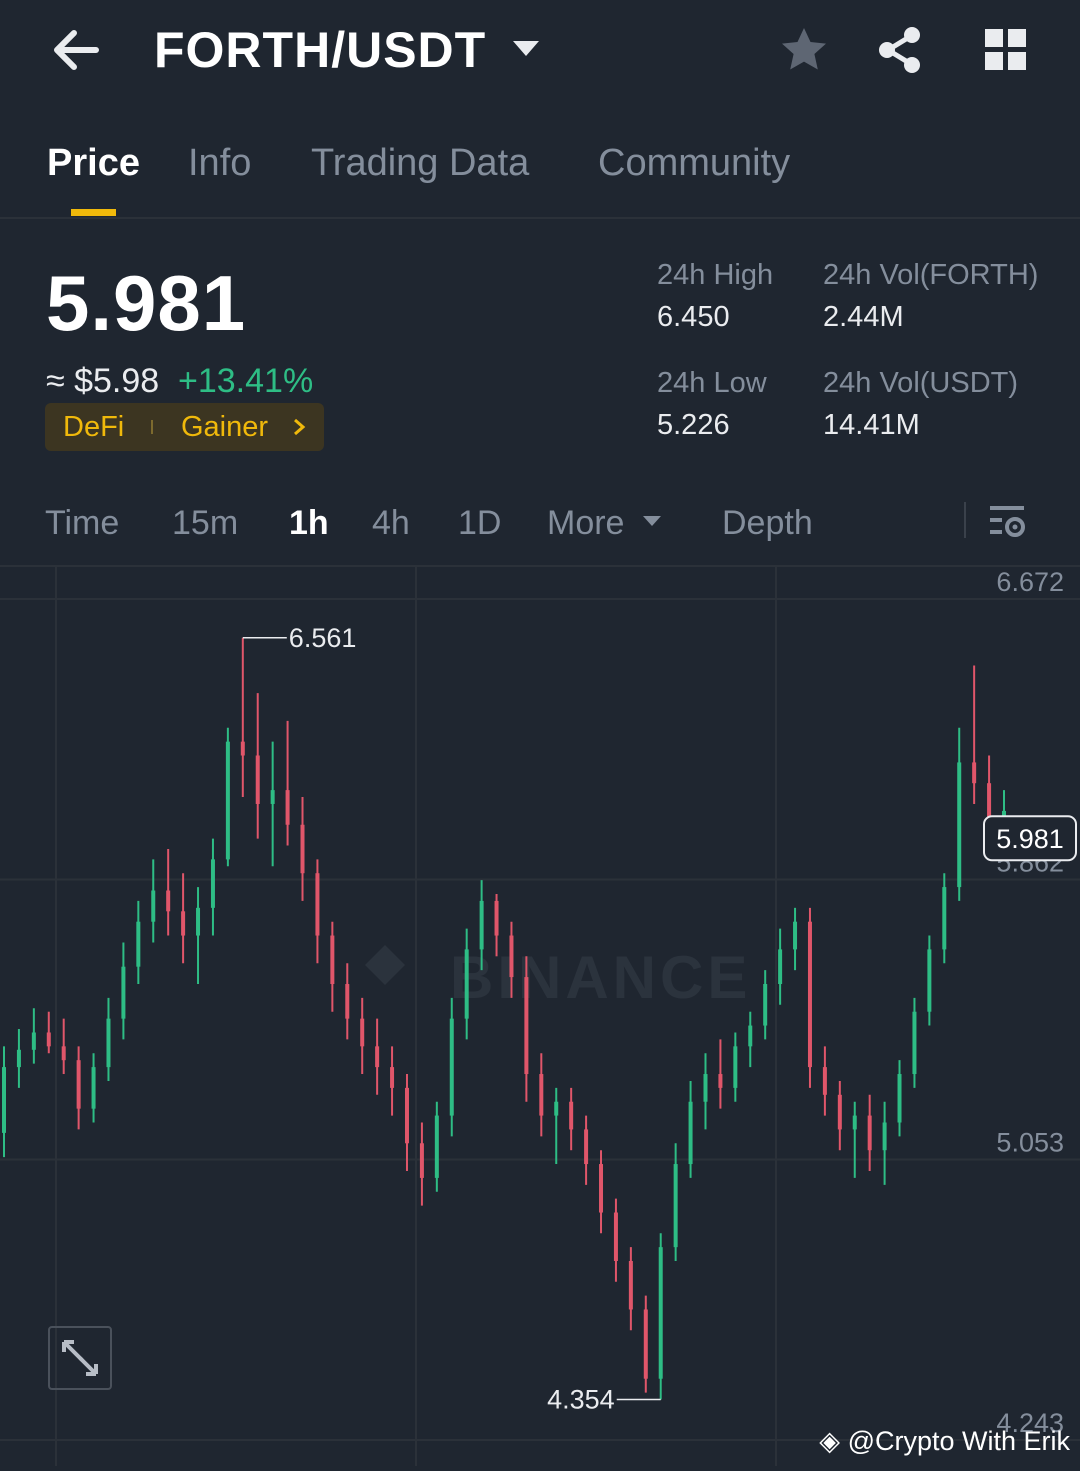  Describe the element at coordinates (715, 275) in the screenshot. I see `high-label: 24h High` at that location.